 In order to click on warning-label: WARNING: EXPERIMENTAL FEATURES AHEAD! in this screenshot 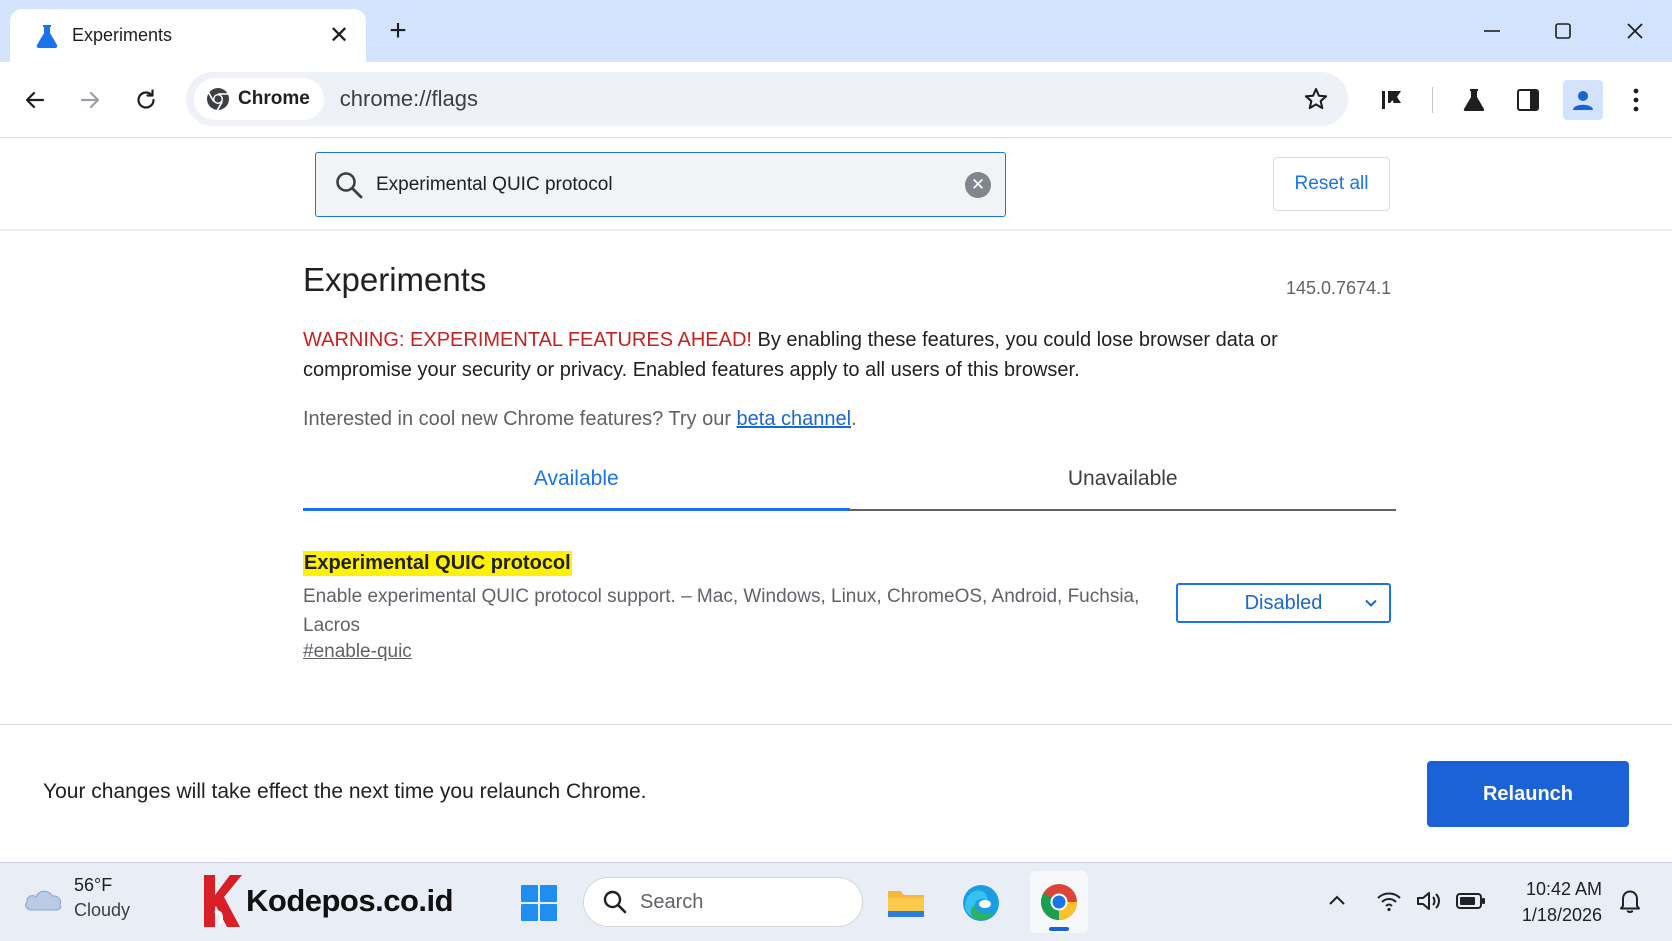, I will do `click(527, 340)`.